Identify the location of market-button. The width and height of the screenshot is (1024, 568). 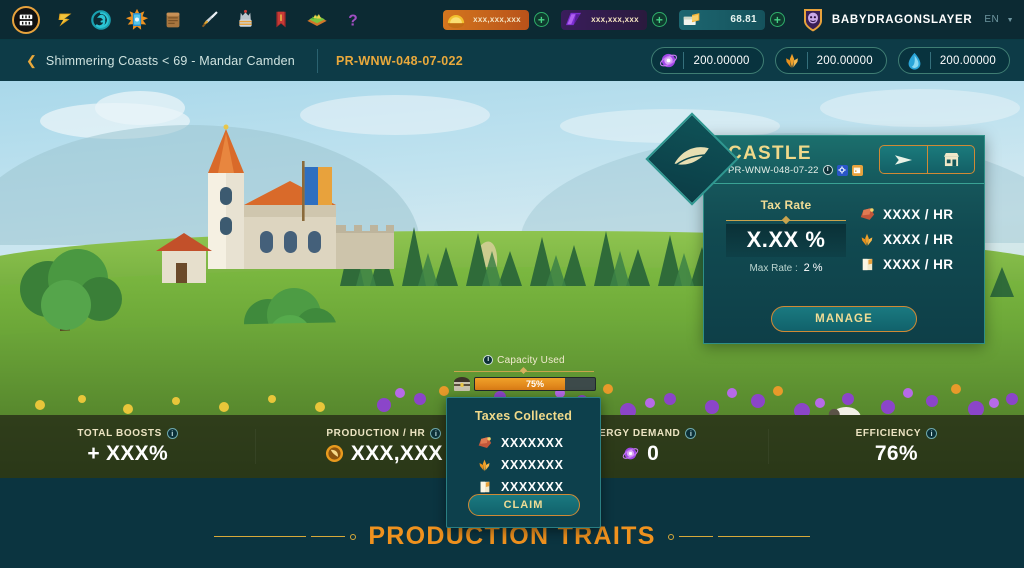
(951, 159).